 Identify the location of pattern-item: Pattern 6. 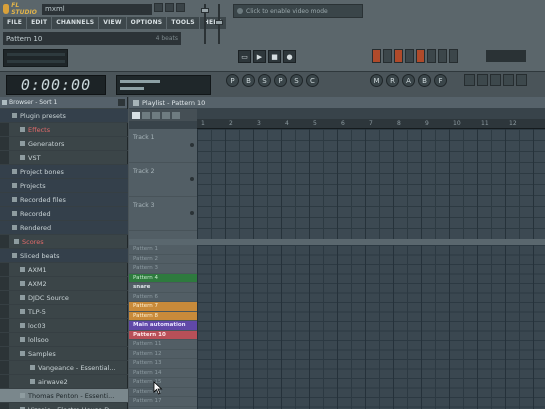
(163, 297).